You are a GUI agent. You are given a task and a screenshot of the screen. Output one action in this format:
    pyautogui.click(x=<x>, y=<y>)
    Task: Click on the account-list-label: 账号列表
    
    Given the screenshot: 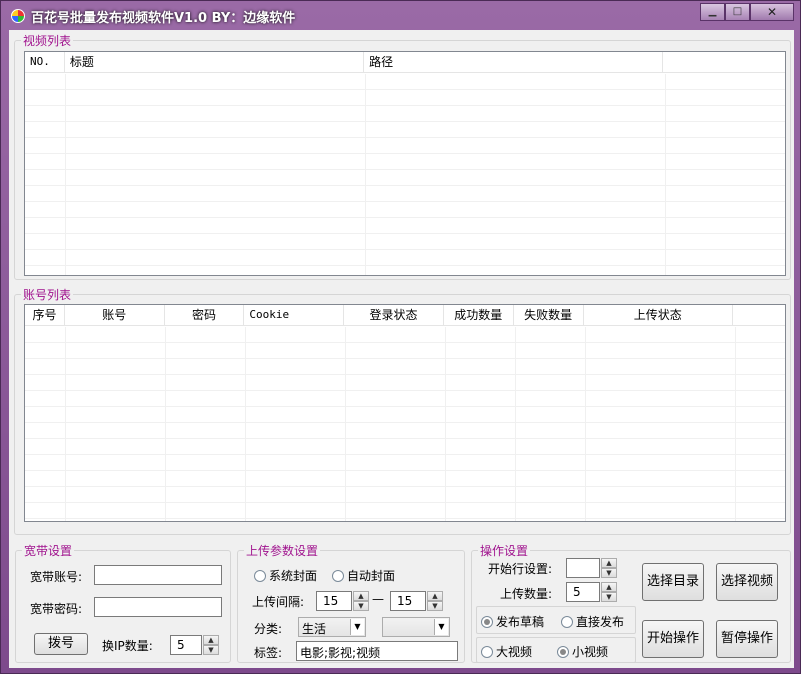 What is the action you would take?
    pyautogui.click(x=47, y=294)
    